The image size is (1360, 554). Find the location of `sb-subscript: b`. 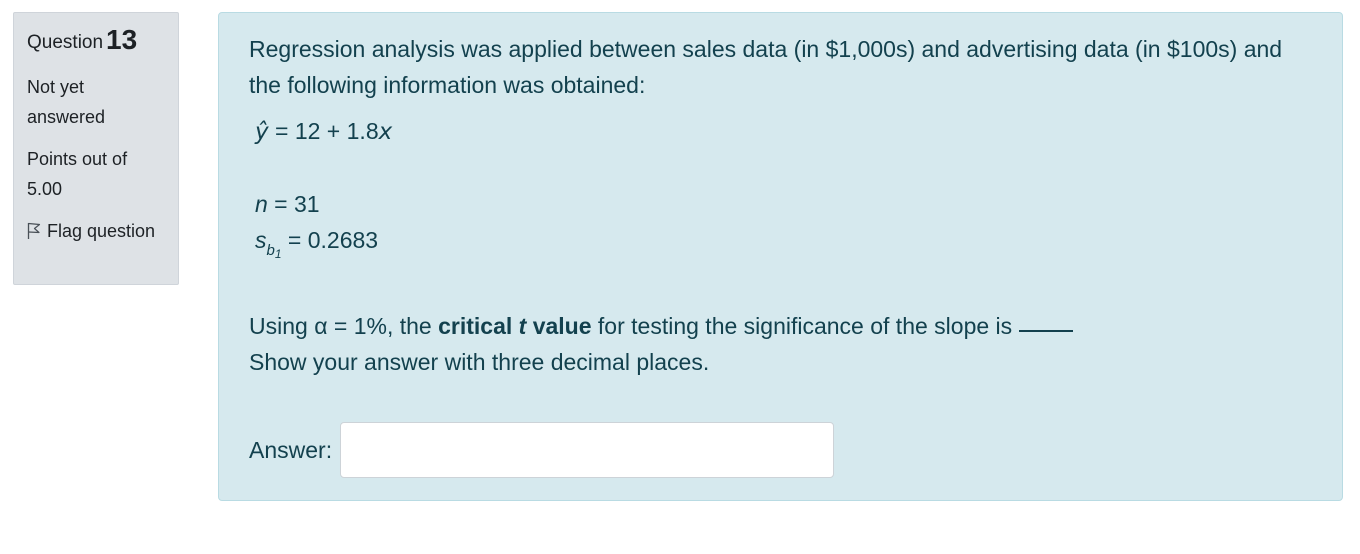

sb-subscript: b is located at coordinates (270, 250).